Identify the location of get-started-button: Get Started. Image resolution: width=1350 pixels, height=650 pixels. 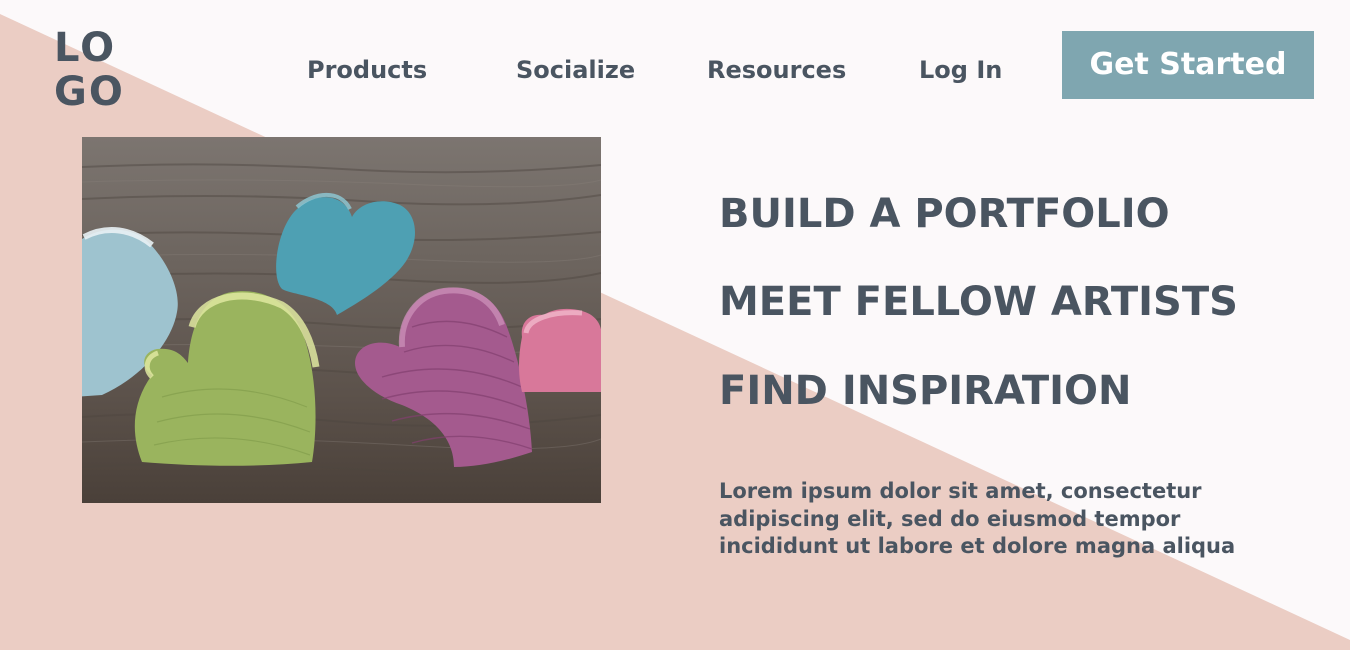
(1188, 65).